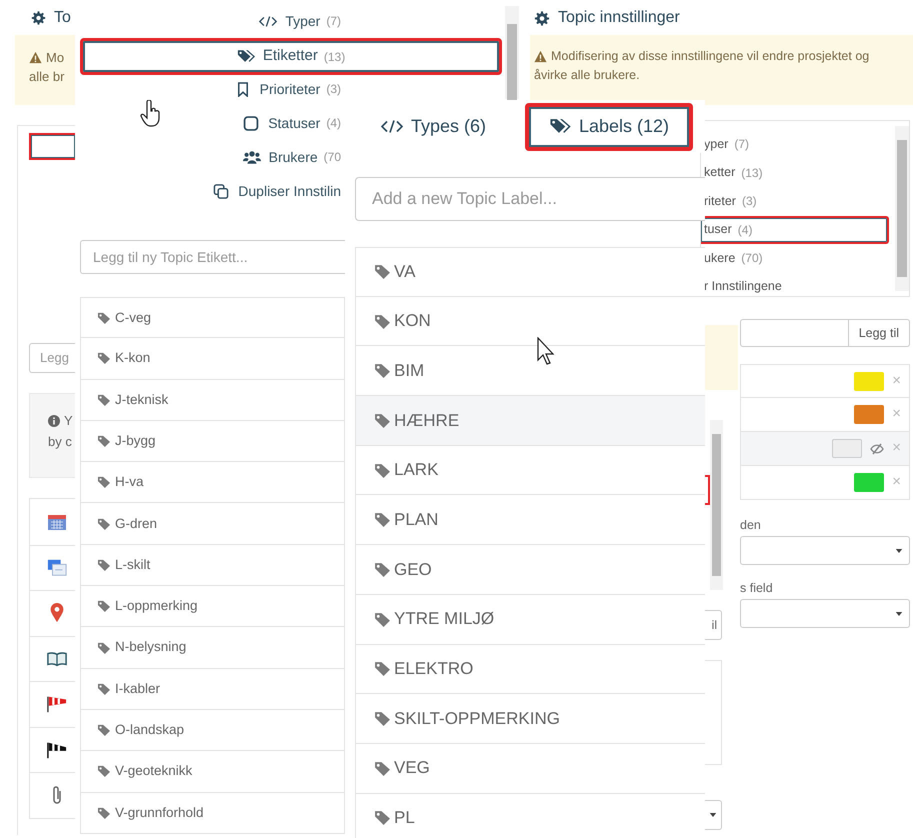  What do you see at coordinates (212, 400) in the screenshot?
I see `label-row: J-teknisk` at bounding box center [212, 400].